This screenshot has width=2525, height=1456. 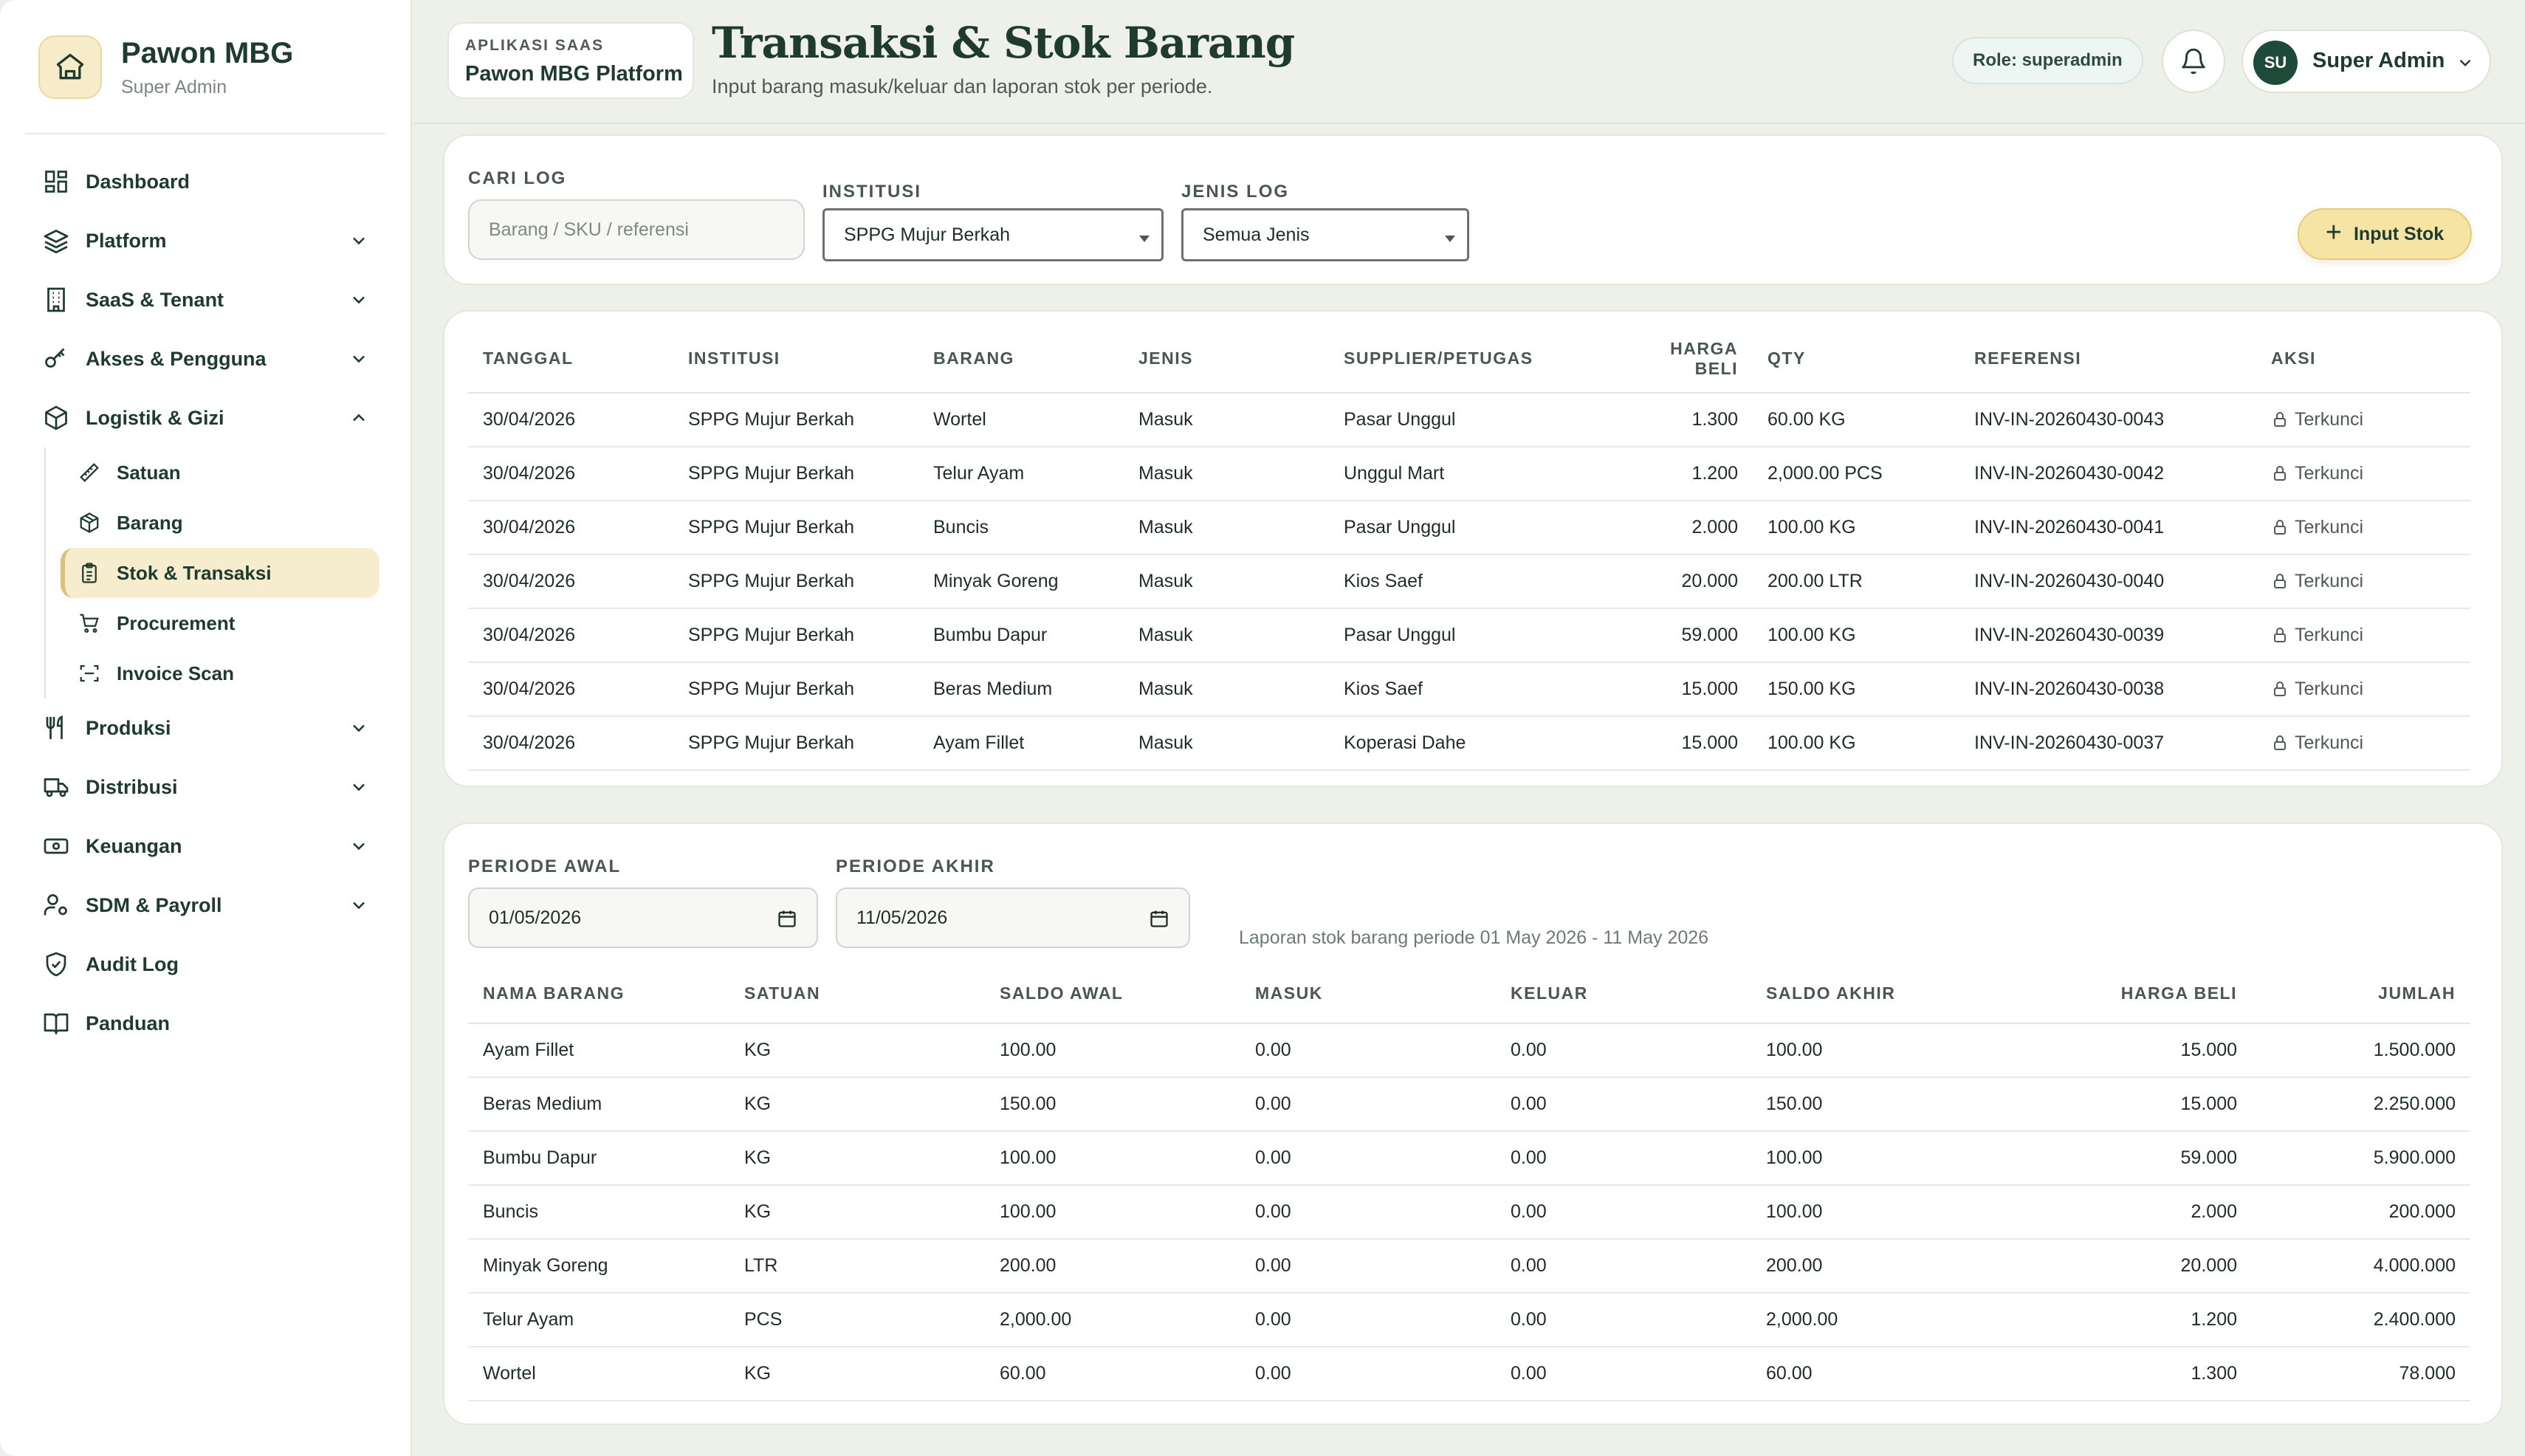 What do you see at coordinates (2125, 1212) in the screenshot?
I see `table-cell: 2.000` at bounding box center [2125, 1212].